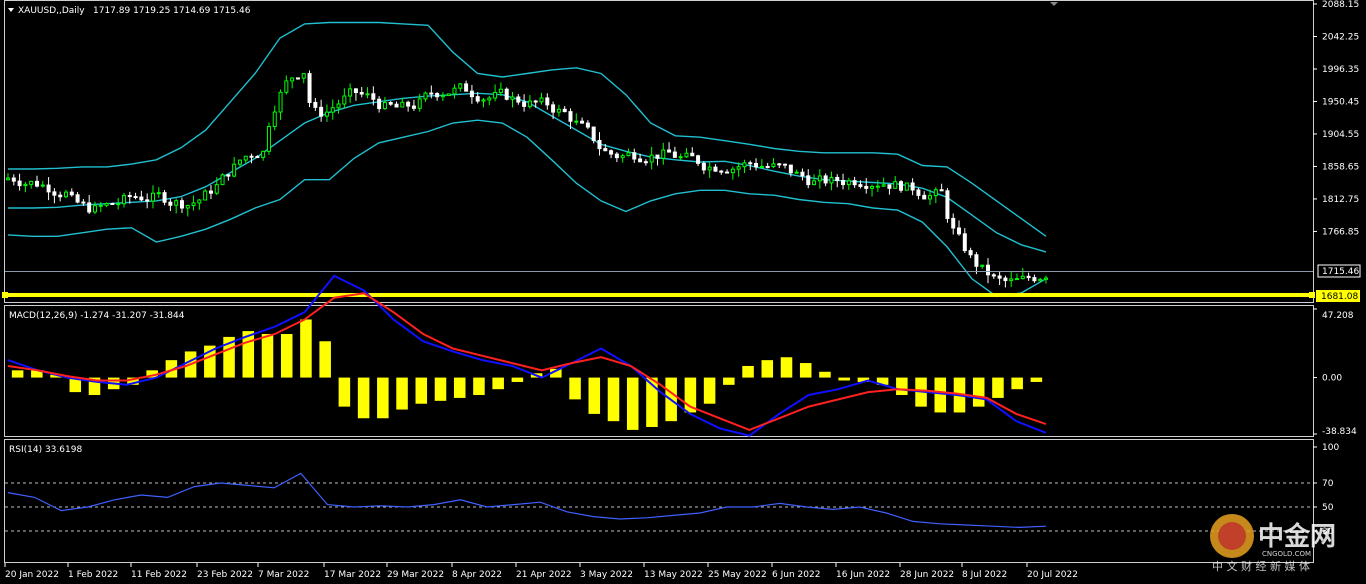 This screenshot has height=584, width=1366. I want to click on date-tick-label: 11 Feb 2022, so click(159, 575).